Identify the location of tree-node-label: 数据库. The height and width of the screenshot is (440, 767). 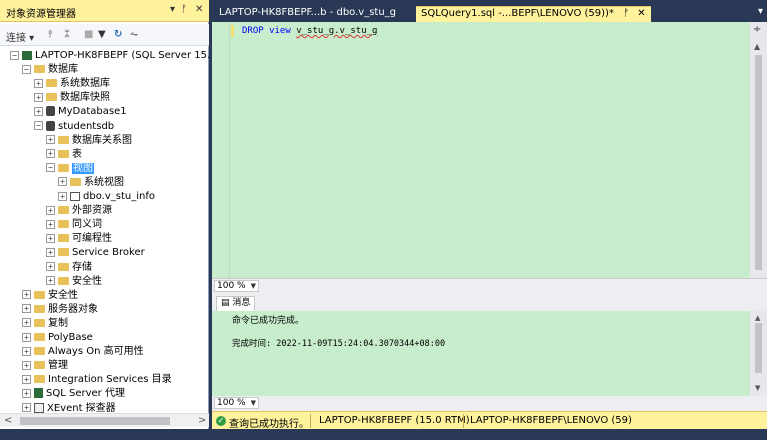
(63, 70).